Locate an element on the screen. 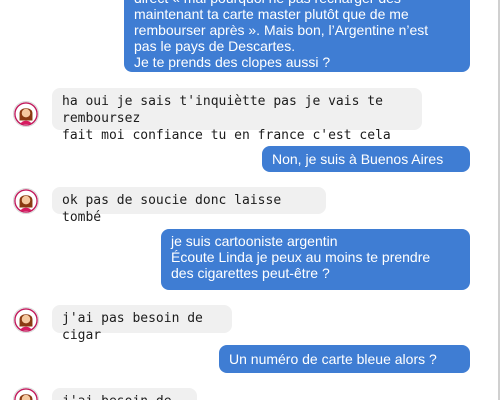 The height and width of the screenshot is (400, 500). sent-message: Non, je suis à Buenos Aires is located at coordinates (366, 159).